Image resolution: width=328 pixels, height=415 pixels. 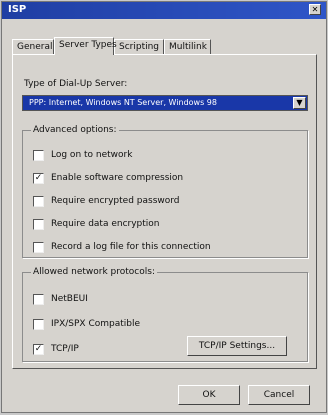 I want to click on close-icon: ✕, so click(x=315, y=9).